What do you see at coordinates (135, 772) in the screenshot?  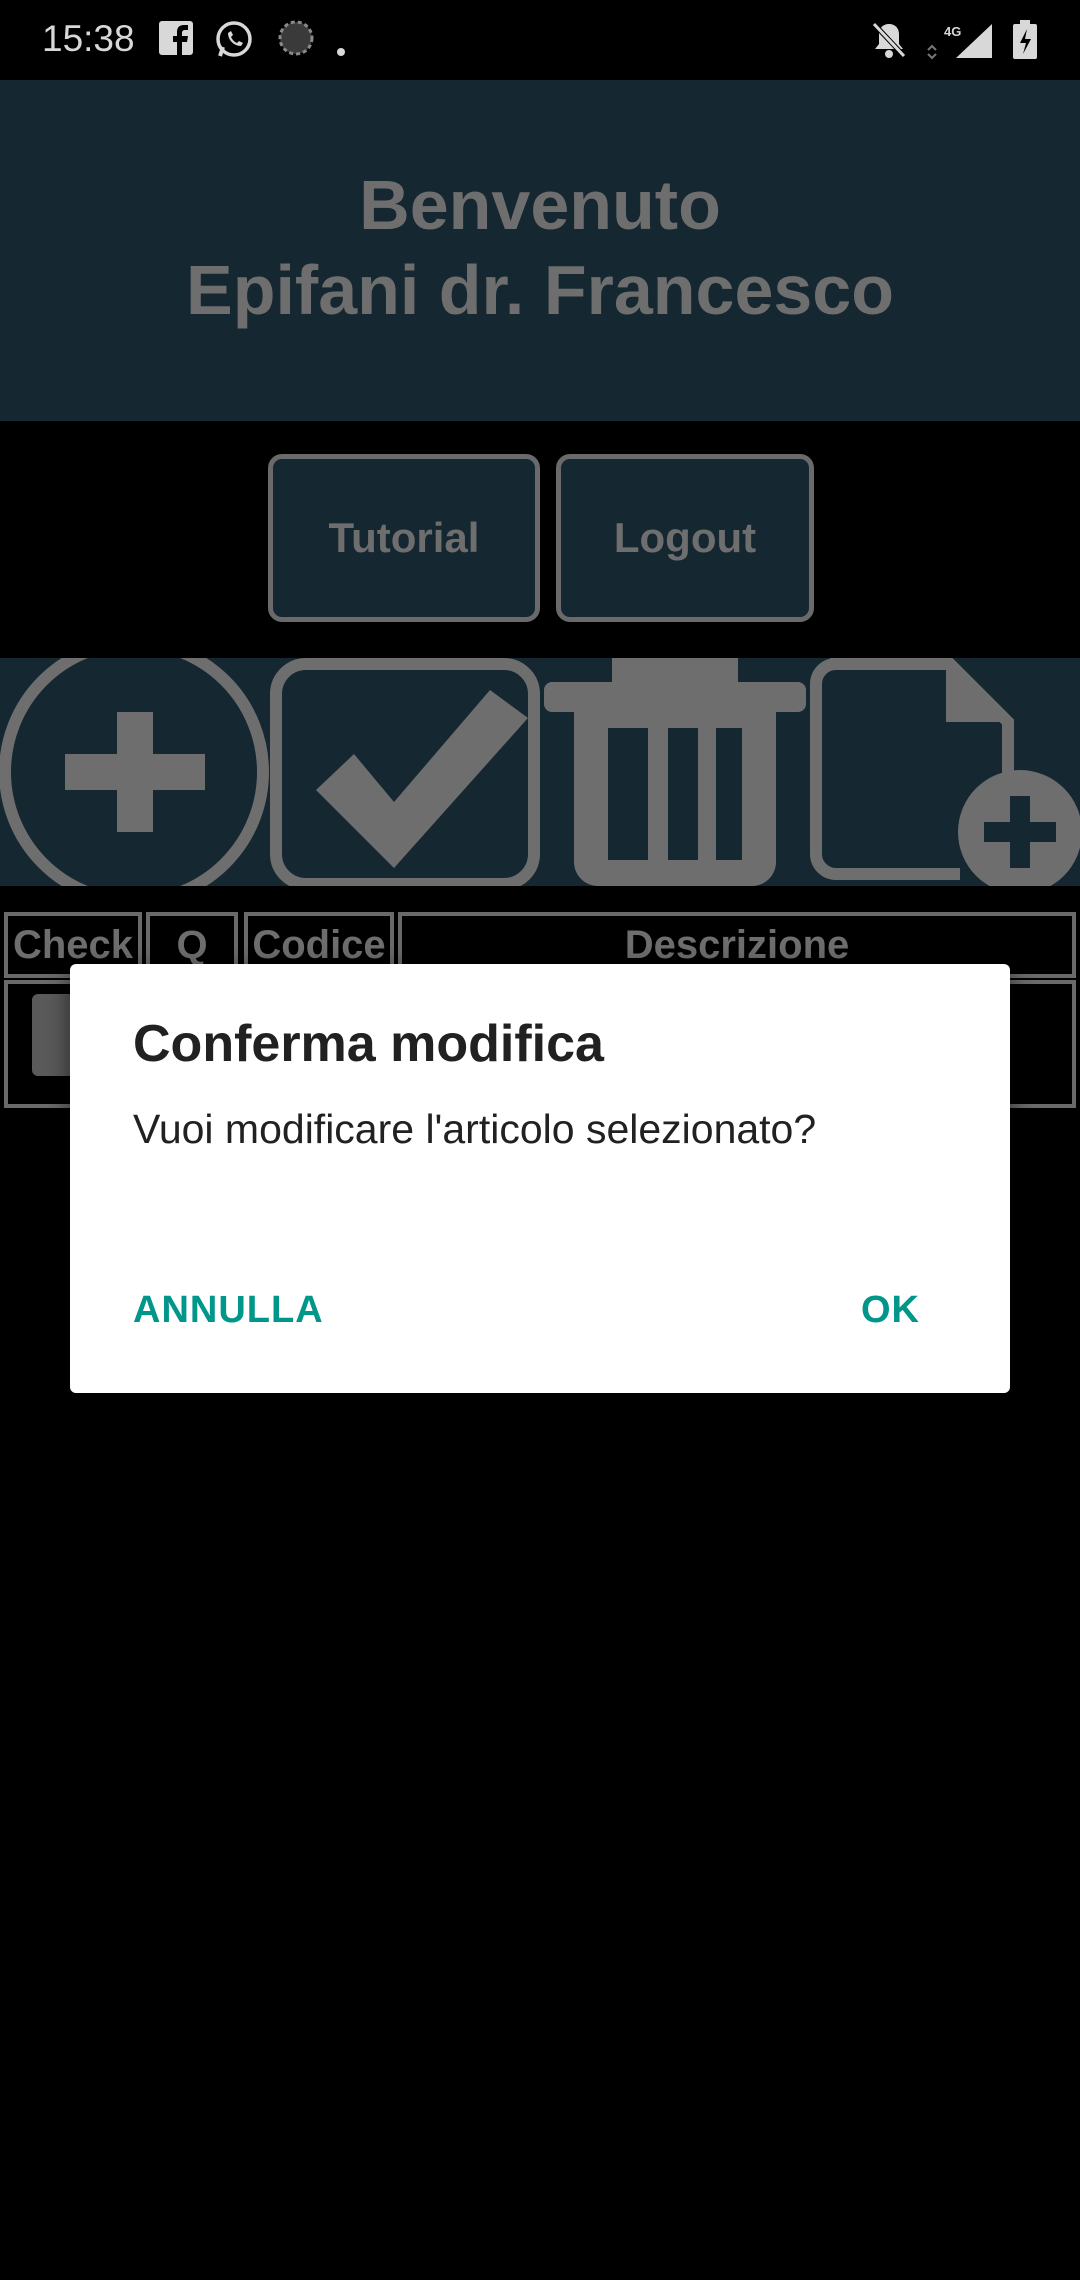 I see `add-circle-icon` at bounding box center [135, 772].